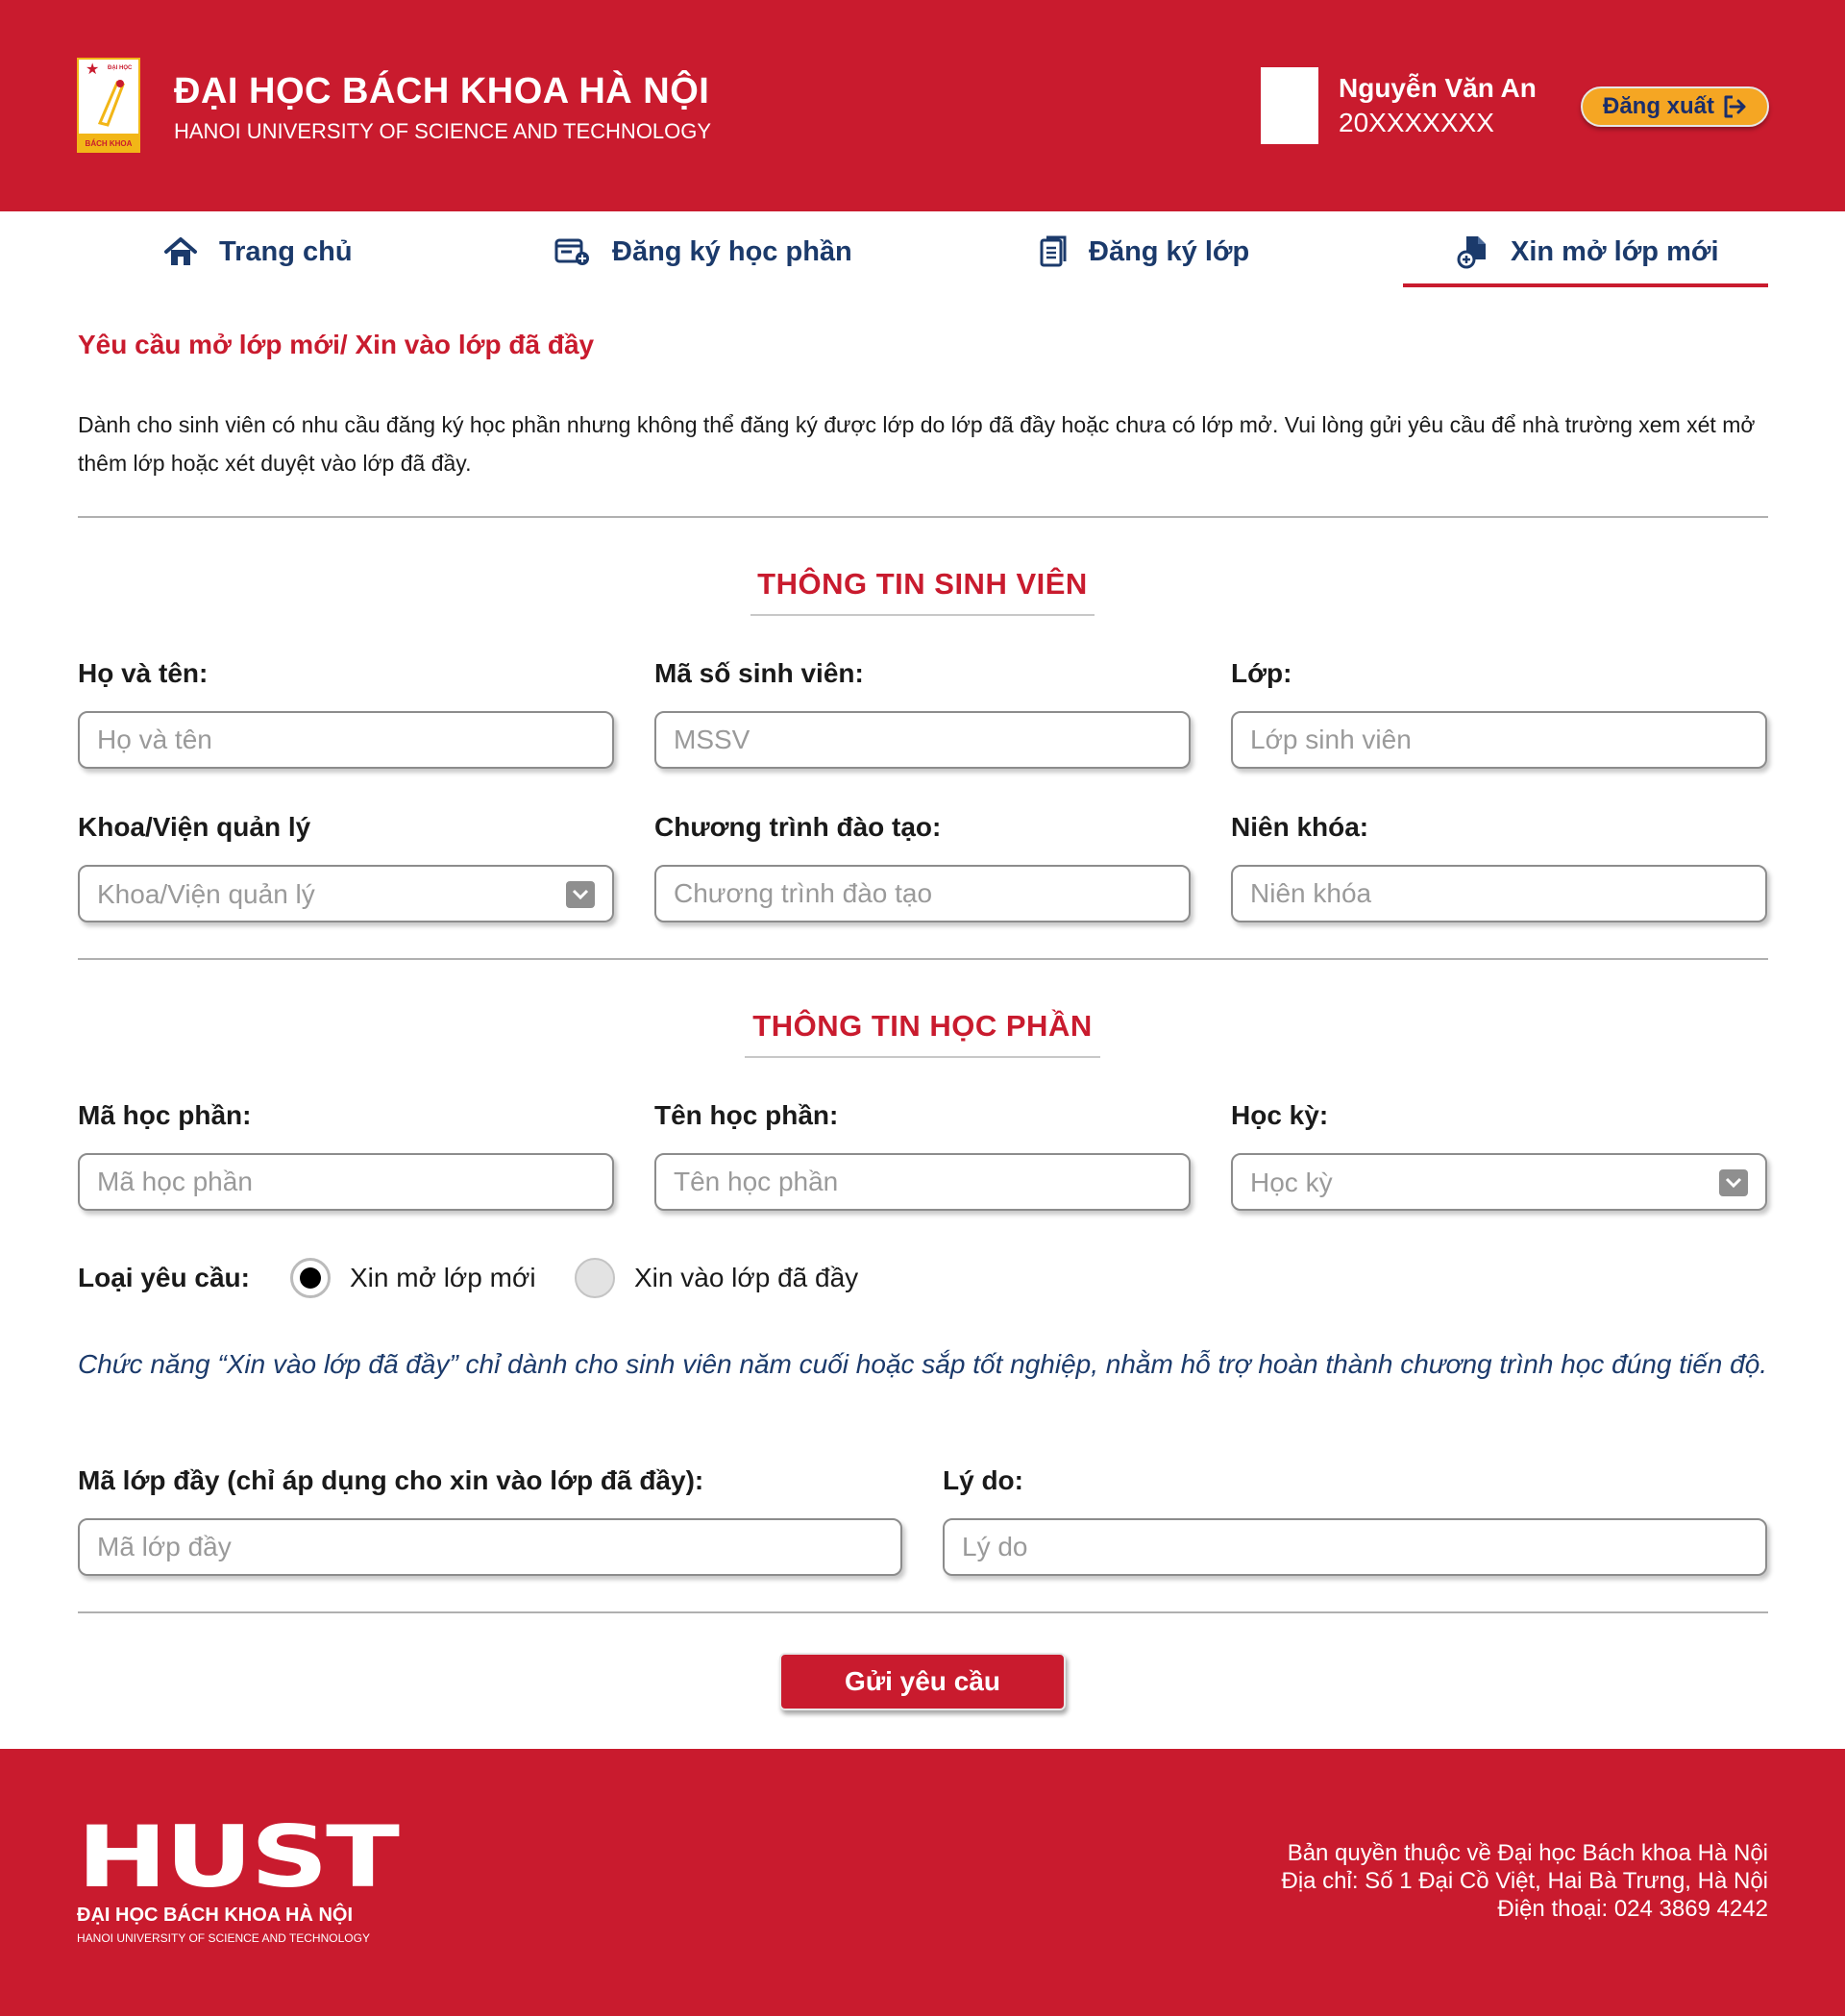 The width and height of the screenshot is (1845, 2016). I want to click on university-logo: ★ ĐẠI HỌC BÁCH KHOA, so click(109, 106).